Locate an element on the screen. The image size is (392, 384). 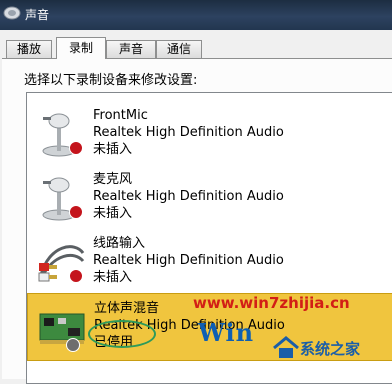
title-bar: 声音 is located at coordinates (196, 15).